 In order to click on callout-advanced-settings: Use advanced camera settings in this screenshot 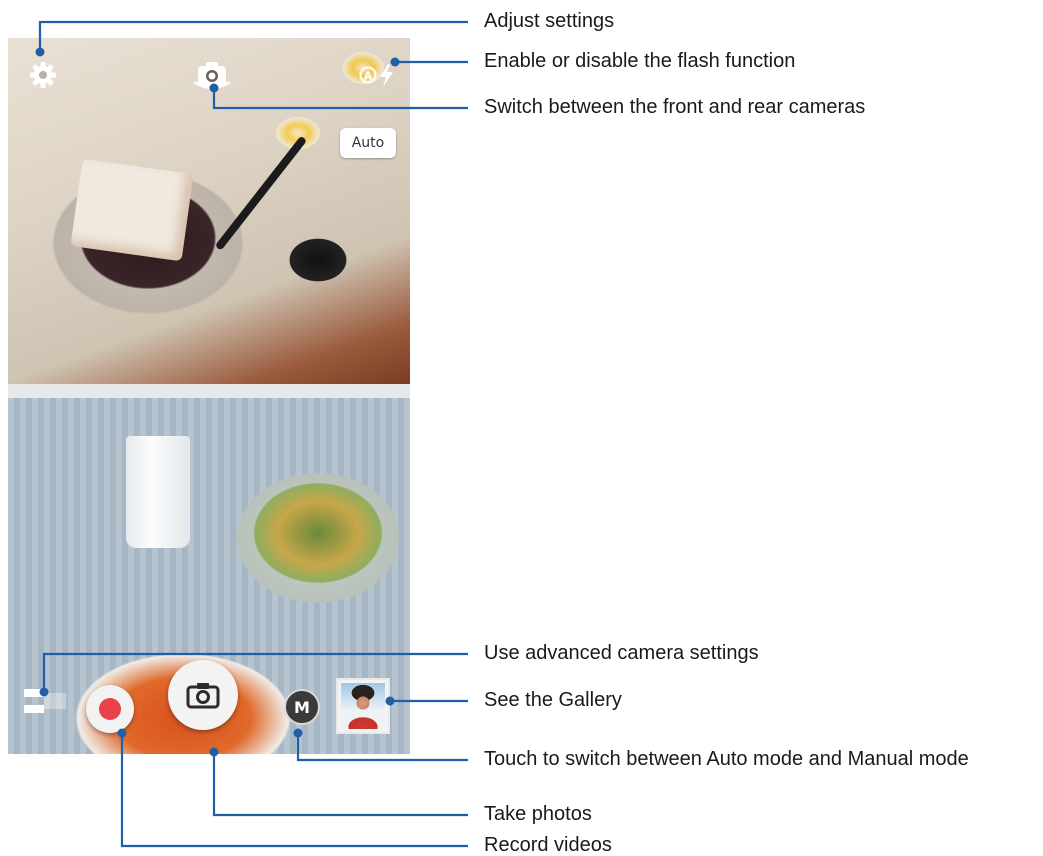, I will do `click(621, 653)`.